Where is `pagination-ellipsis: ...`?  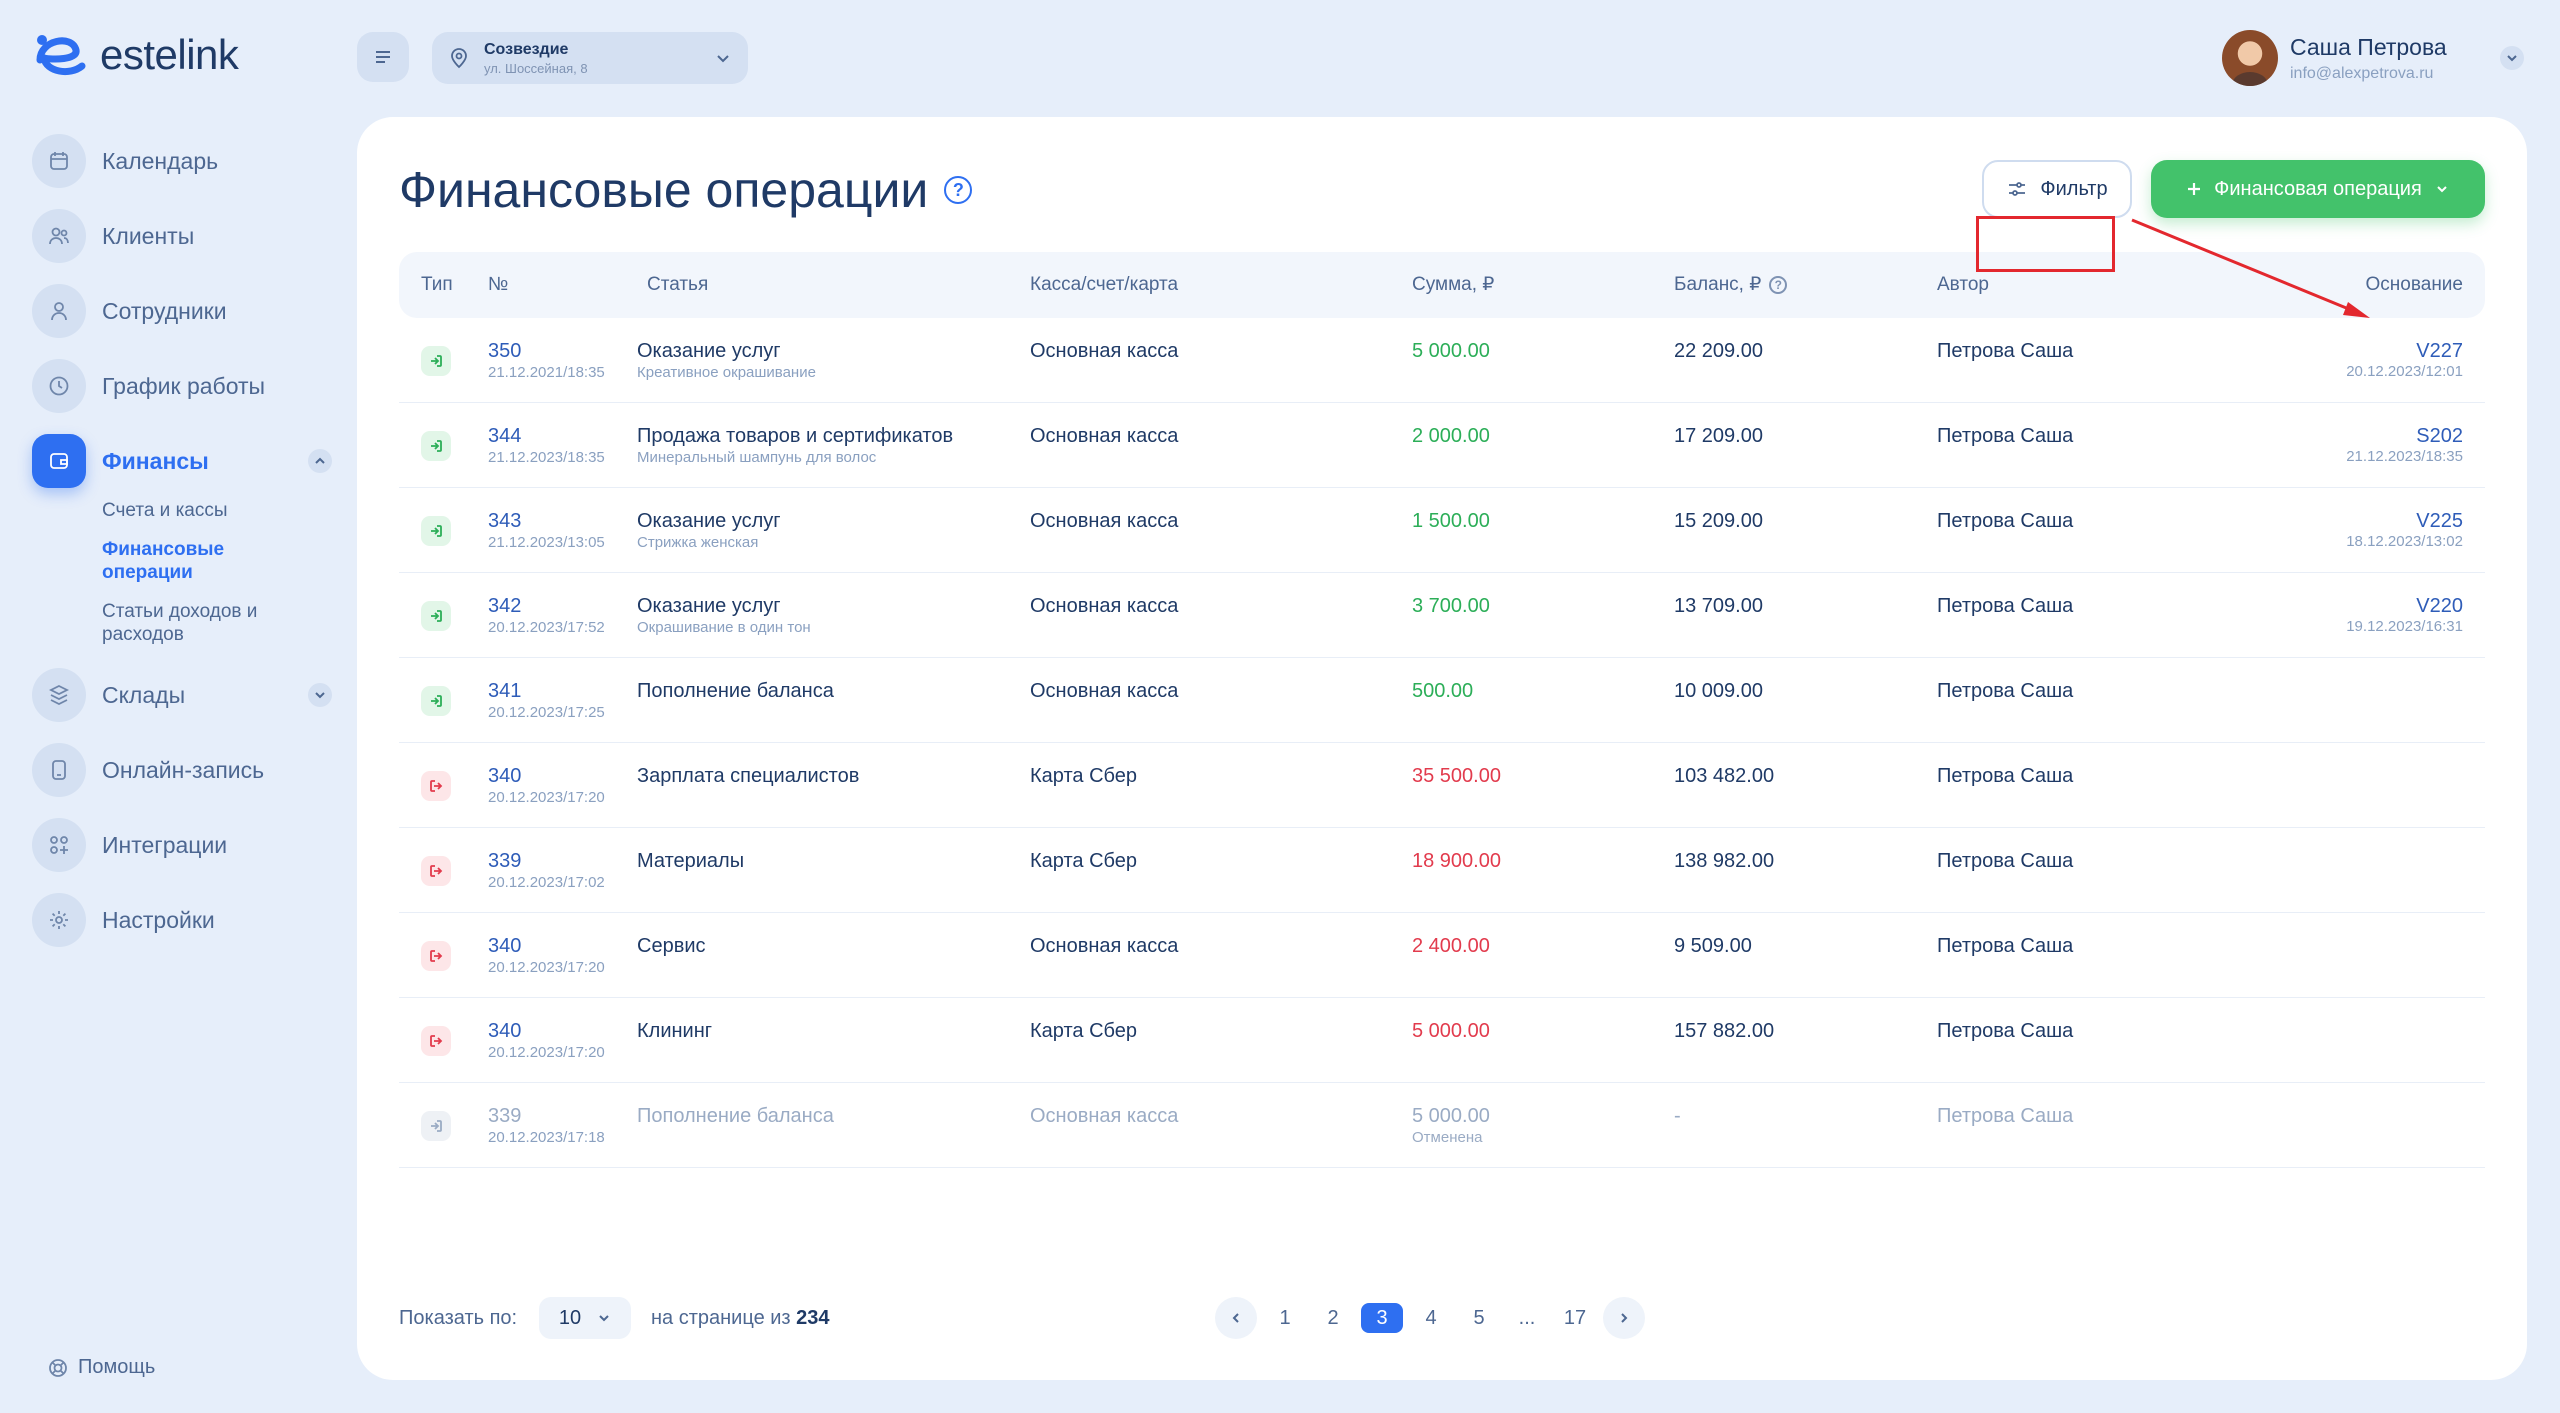
pagination-ellipsis: ... is located at coordinates (1527, 1317).